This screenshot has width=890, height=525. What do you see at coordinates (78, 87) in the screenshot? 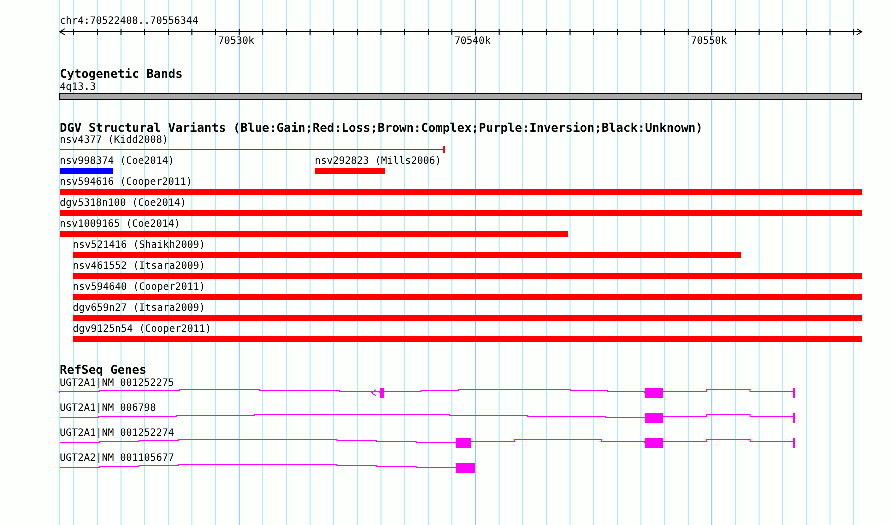
I see `band-label: 4q13.3` at bounding box center [78, 87].